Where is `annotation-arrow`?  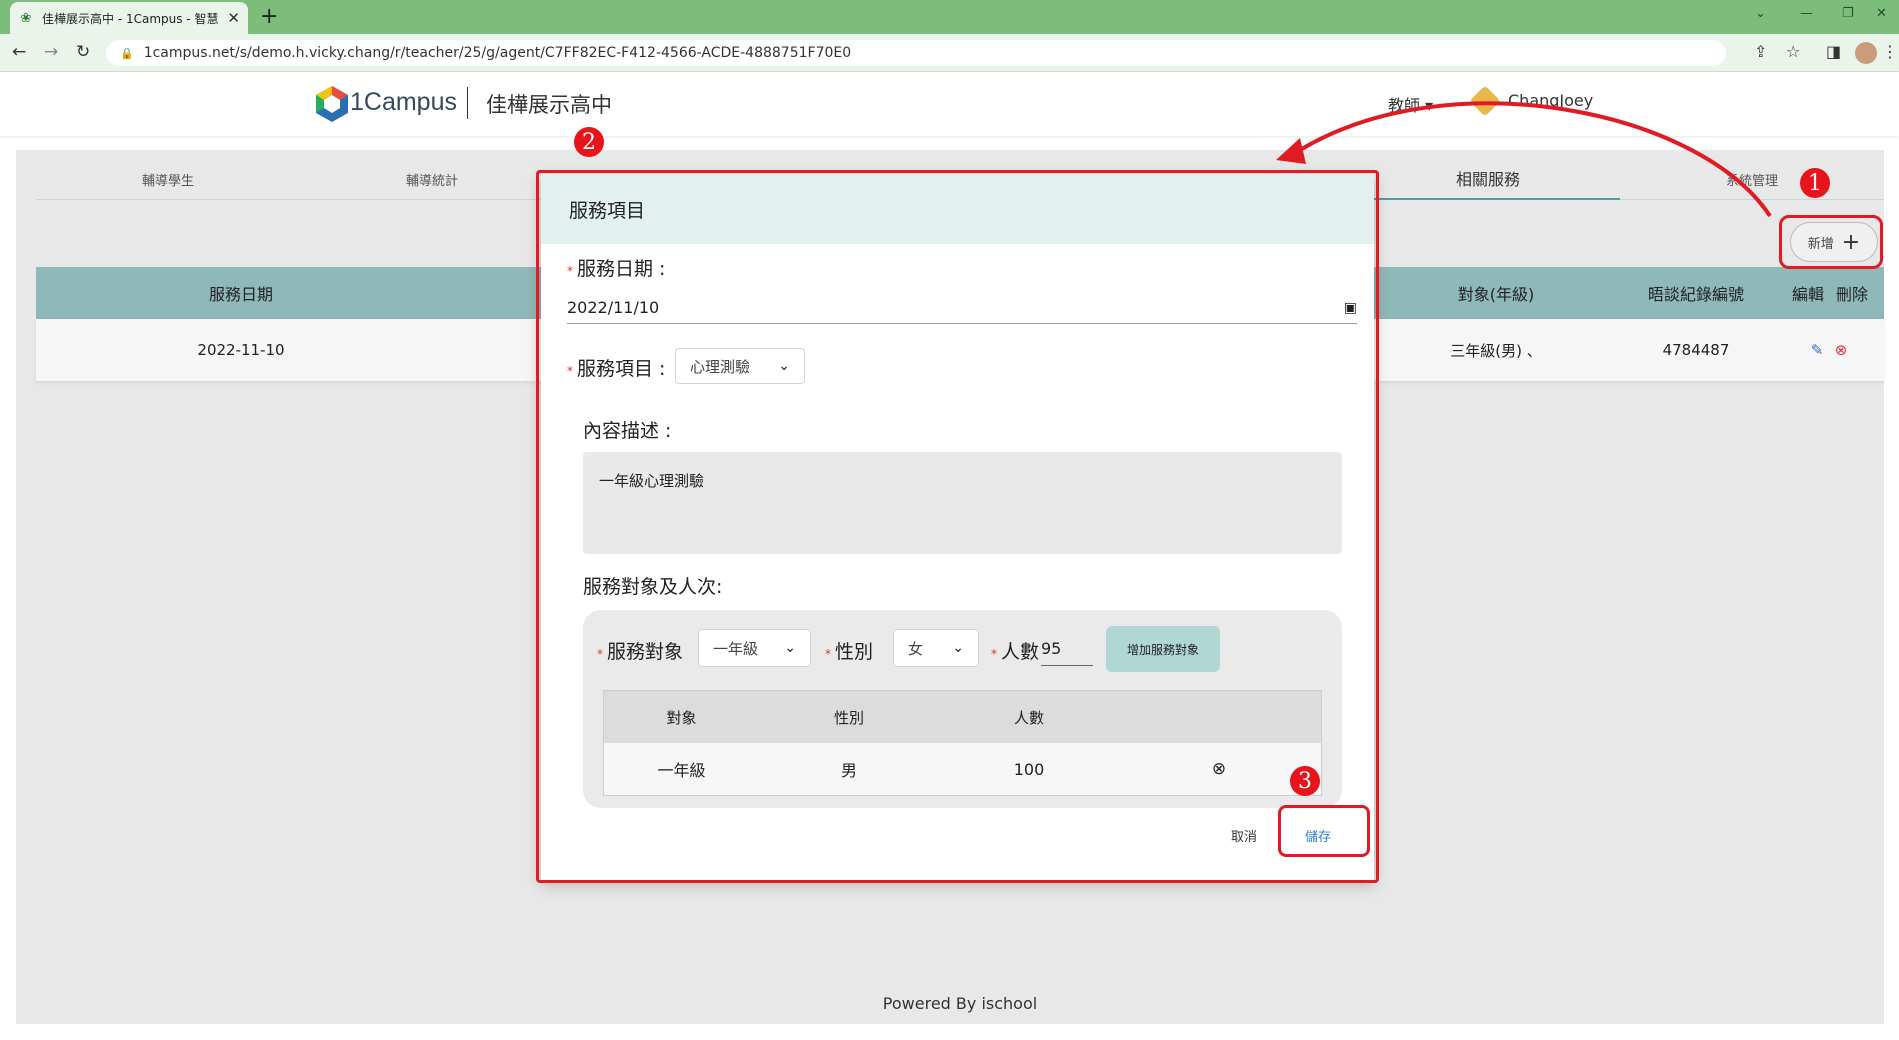 annotation-arrow is located at coordinates (1524, 159).